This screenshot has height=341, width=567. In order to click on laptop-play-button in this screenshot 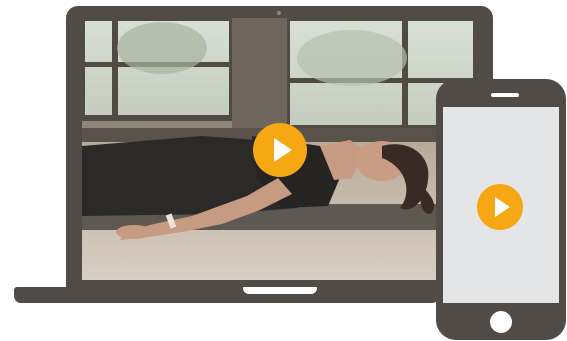, I will do `click(280, 150)`.